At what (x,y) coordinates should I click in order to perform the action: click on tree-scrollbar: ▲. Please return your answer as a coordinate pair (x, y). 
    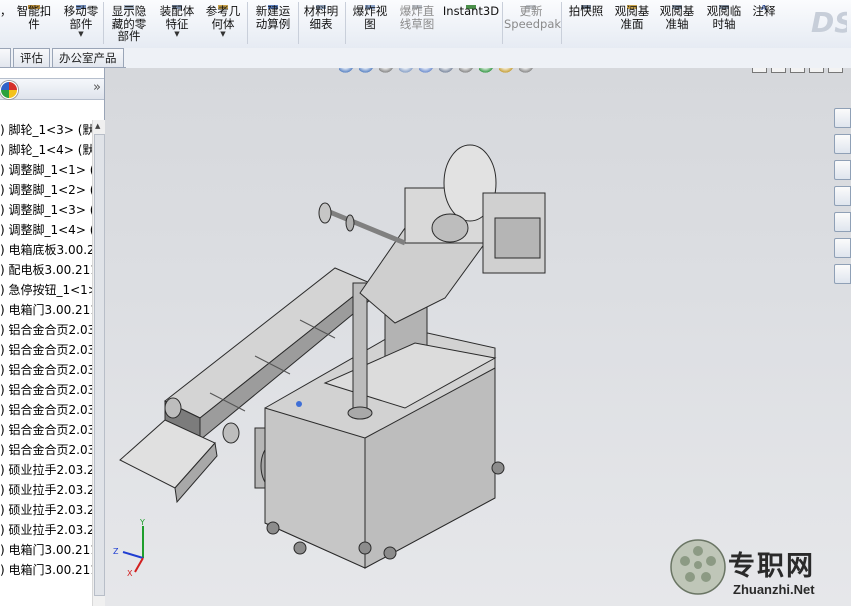
    Looking at the image, I should click on (98, 363).